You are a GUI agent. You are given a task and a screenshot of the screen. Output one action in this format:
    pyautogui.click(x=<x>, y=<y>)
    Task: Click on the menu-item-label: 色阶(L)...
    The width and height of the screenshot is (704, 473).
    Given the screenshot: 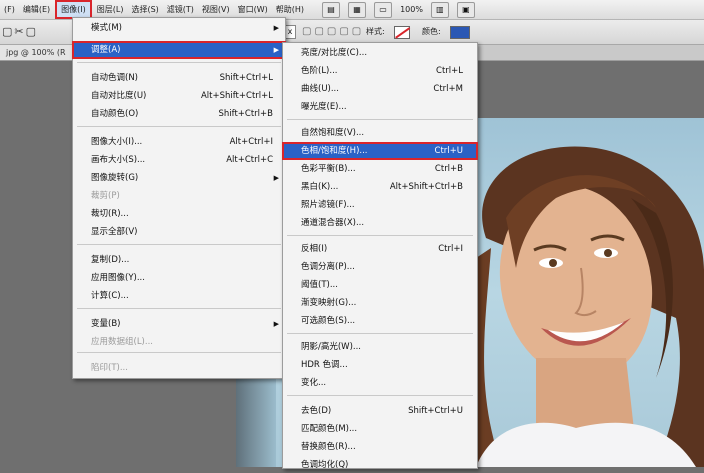 What is the action you would take?
    pyautogui.click(x=319, y=71)
    